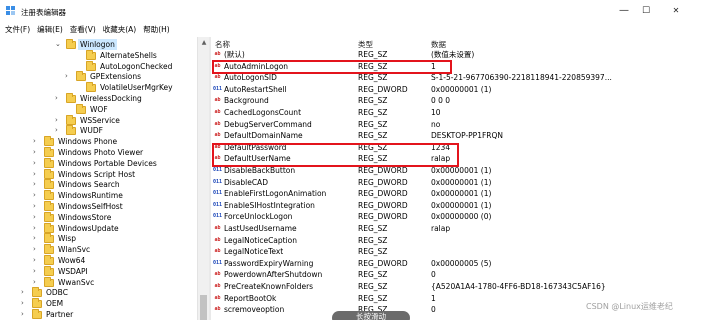 This screenshot has width=715, height=320. What do you see at coordinates (234, 54) in the screenshot?
I see `value-name: (默认)` at bounding box center [234, 54].